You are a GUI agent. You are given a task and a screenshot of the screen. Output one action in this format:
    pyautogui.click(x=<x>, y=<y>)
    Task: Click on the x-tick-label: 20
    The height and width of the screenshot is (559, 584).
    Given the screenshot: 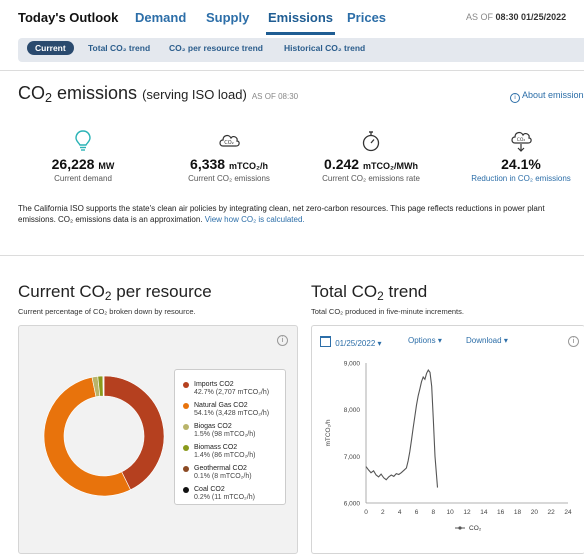 What is the action you would take?
    pyautogui.click(x=535, y=512)
    